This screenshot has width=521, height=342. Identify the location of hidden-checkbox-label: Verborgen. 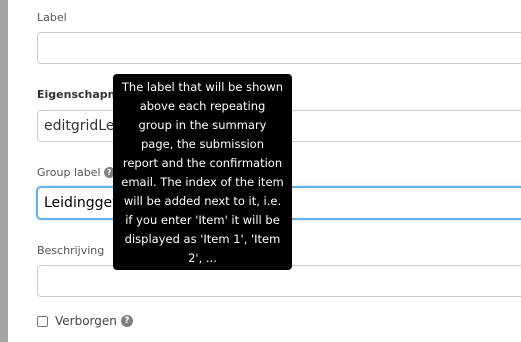
(86, 321).